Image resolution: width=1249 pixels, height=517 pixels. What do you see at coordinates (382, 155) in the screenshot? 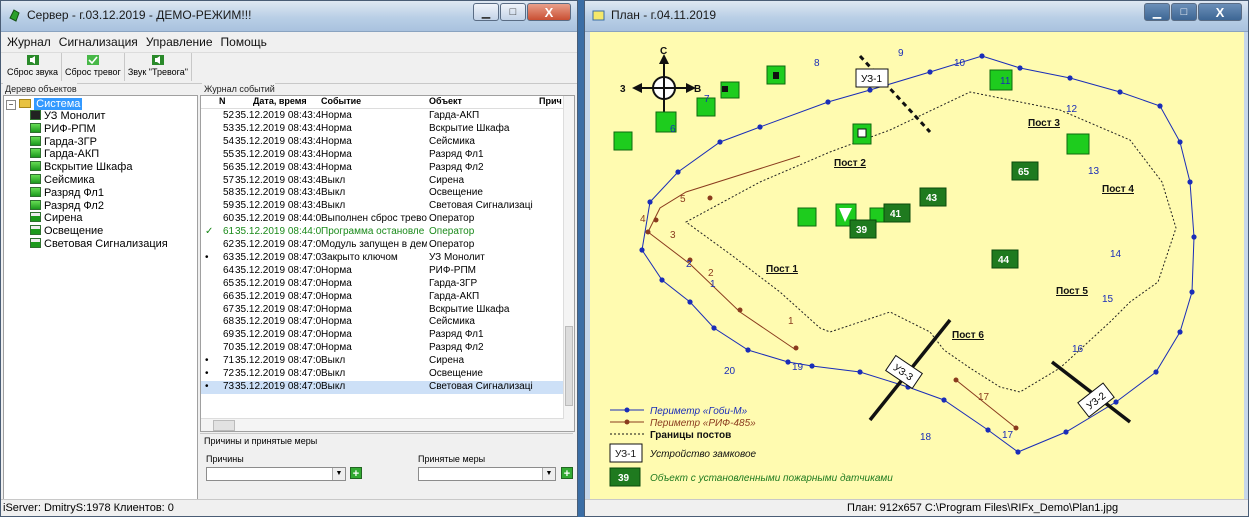
I see `table-row: 55 35.12.2019 08:43:4(Норма Разряд Фл1` at bounding box center [382, 155].